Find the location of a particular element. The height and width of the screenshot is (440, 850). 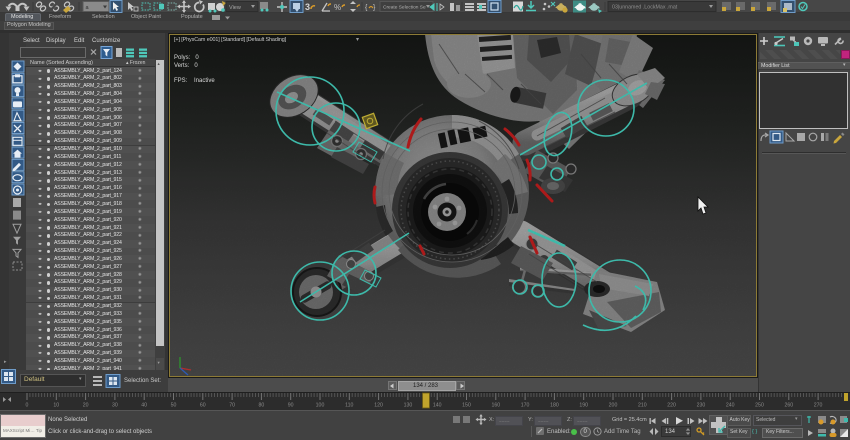

svg-text: 180 is located at coordinates (554, 406).